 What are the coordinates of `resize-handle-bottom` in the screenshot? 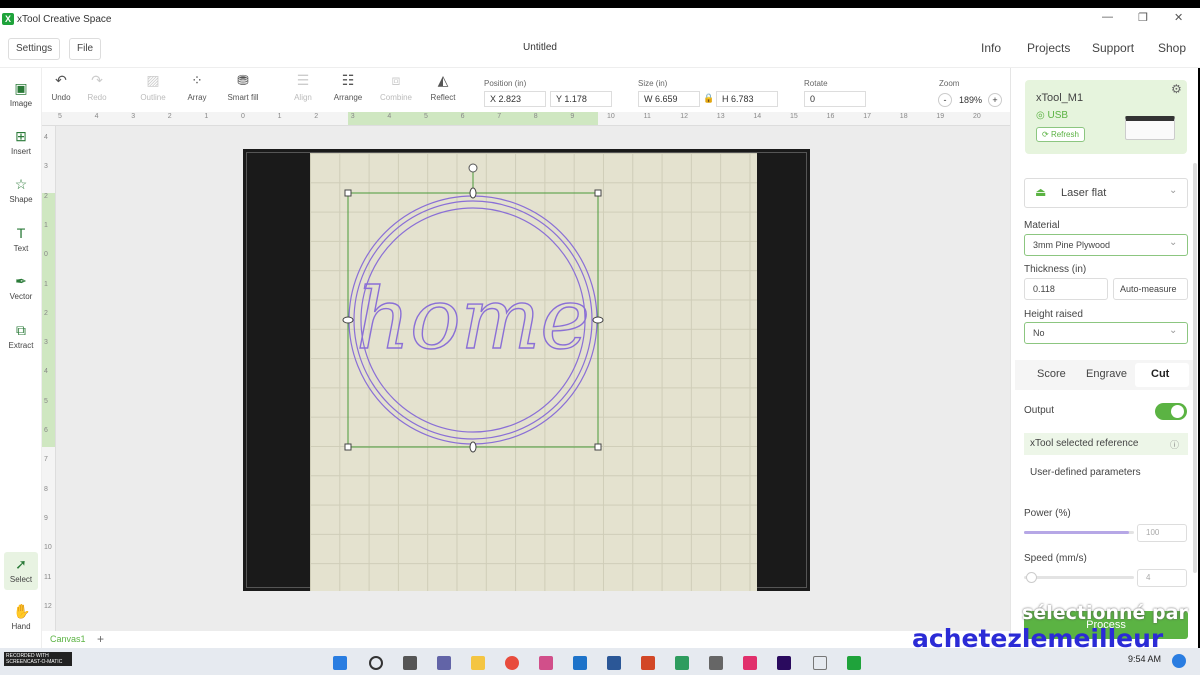 It's located at (473, 447).